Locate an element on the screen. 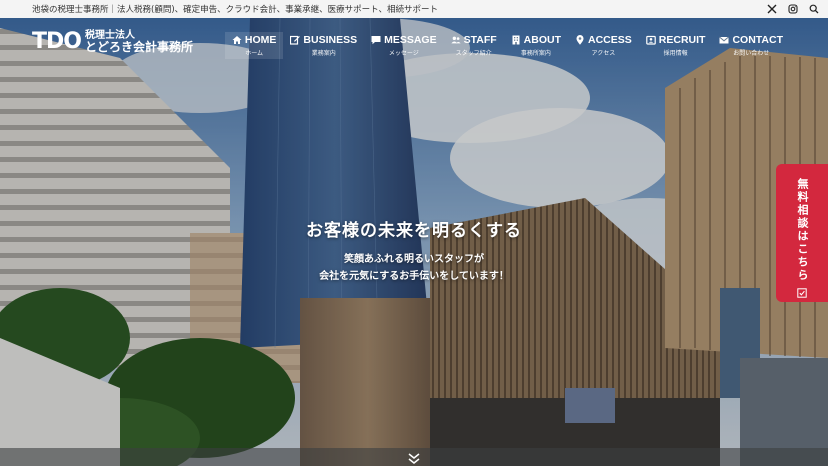 This screenshot has width=828, height=466. nav-sublabel: アクセス is located at coordinates (603, 53).